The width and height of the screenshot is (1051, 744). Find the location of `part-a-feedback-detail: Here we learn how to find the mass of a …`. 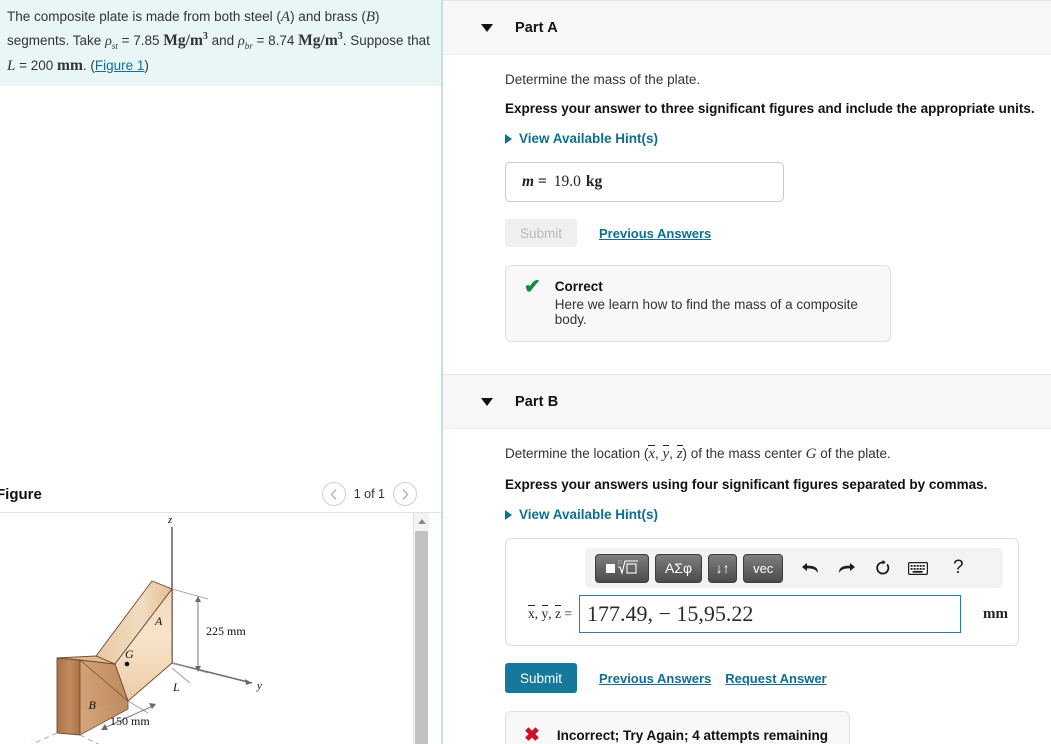

part-a-feedback-detail: Here we learn how to find the mass of a … is located at coordinates (706, 312).